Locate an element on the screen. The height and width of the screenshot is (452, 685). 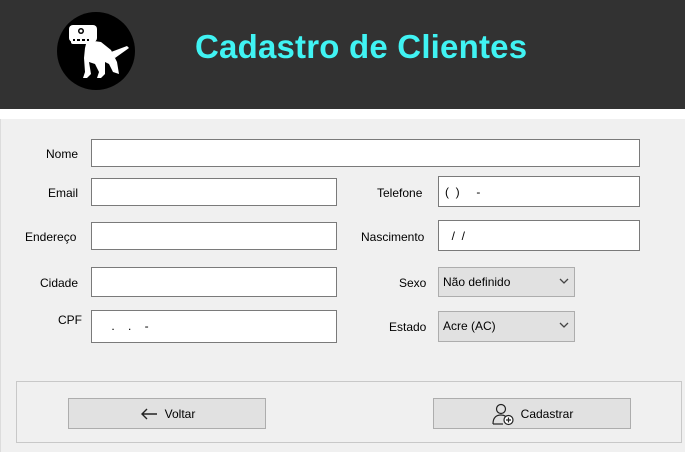
telefone-input: ( ) - is located at coordinates (539, 191).